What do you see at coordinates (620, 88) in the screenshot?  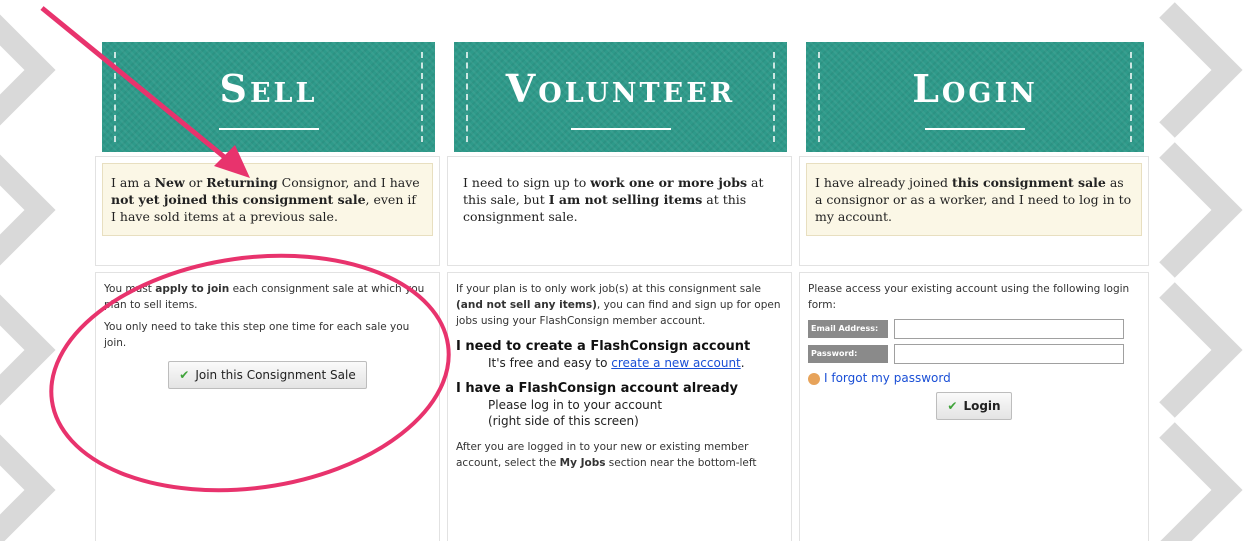 I see `volunteer-title: Volunteer` at bounding box center [620, 88].